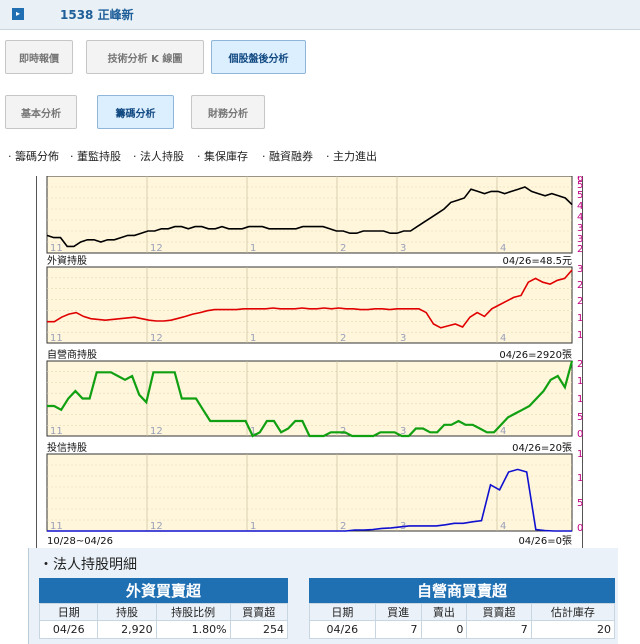 The image size is (640, 644). Describe the element at coordinates (97, 15) in the screenshot. I see `stock-title: 1538 正峰新` at that location.